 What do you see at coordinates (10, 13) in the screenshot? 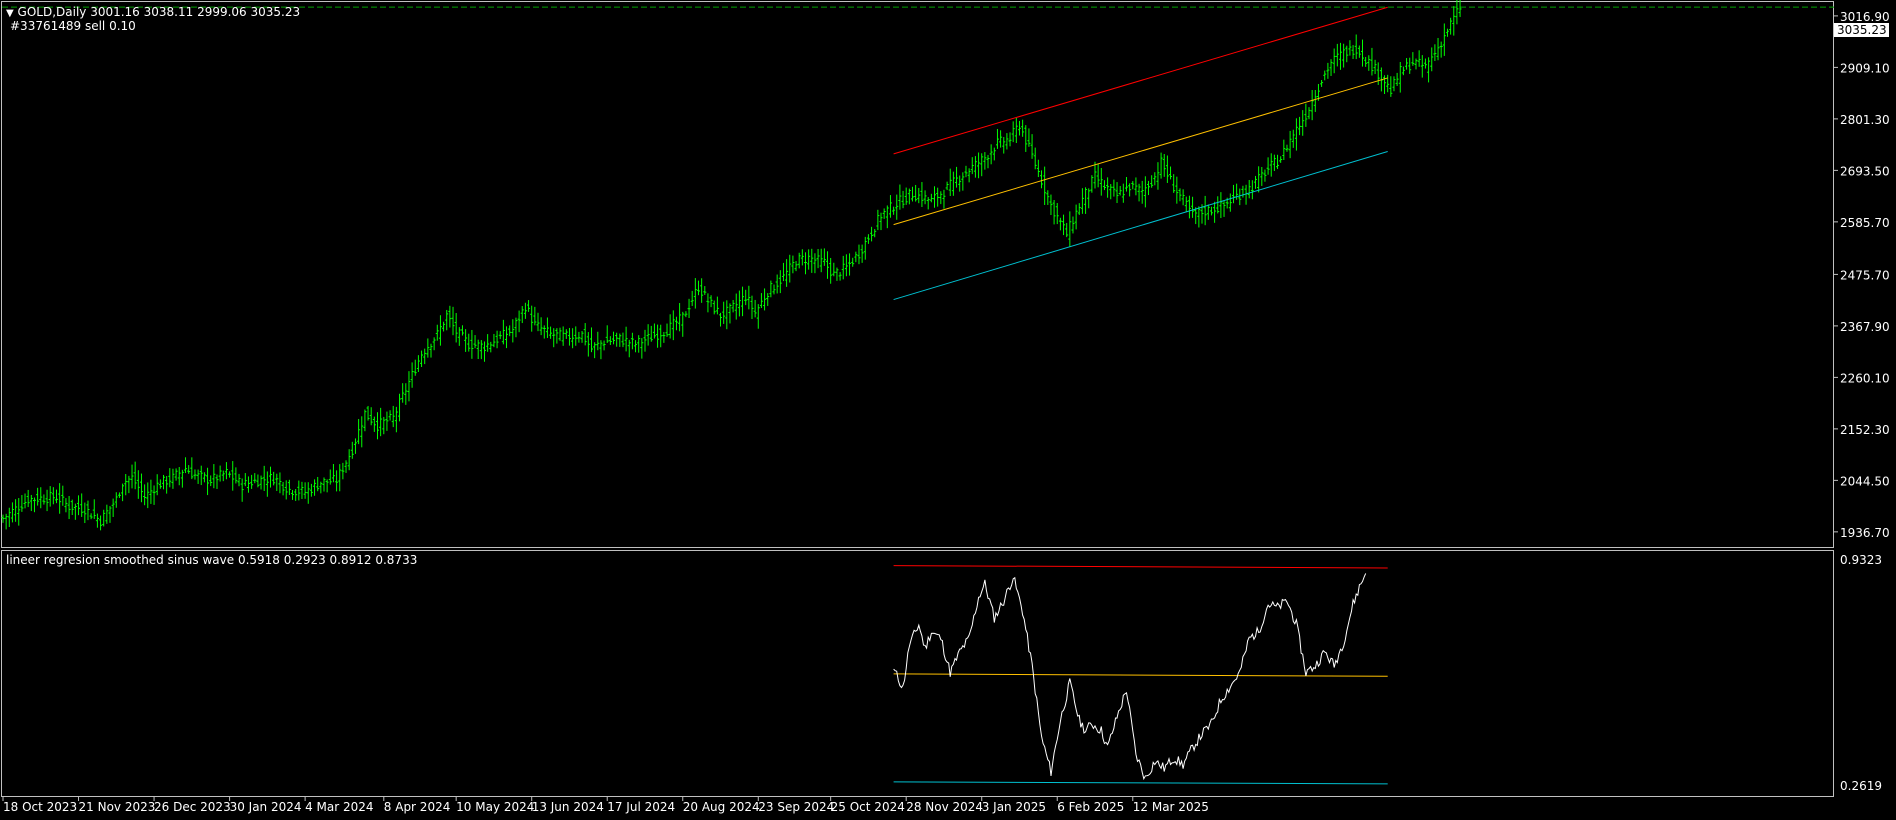
I see `triangle-down-icon: ▼` at bounding box center [10, 13].